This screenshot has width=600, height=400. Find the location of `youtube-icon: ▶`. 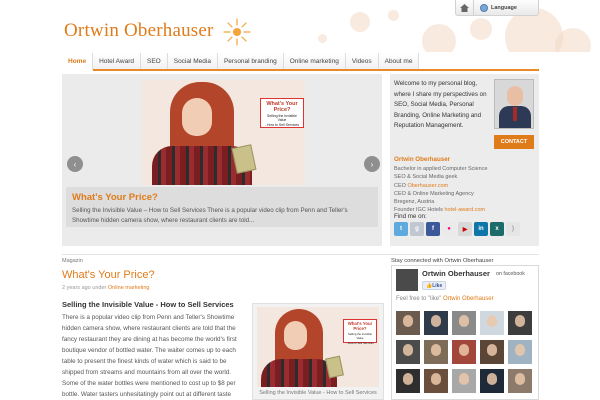

youtube-icon: ▶ is located at coordinates (465, 229).